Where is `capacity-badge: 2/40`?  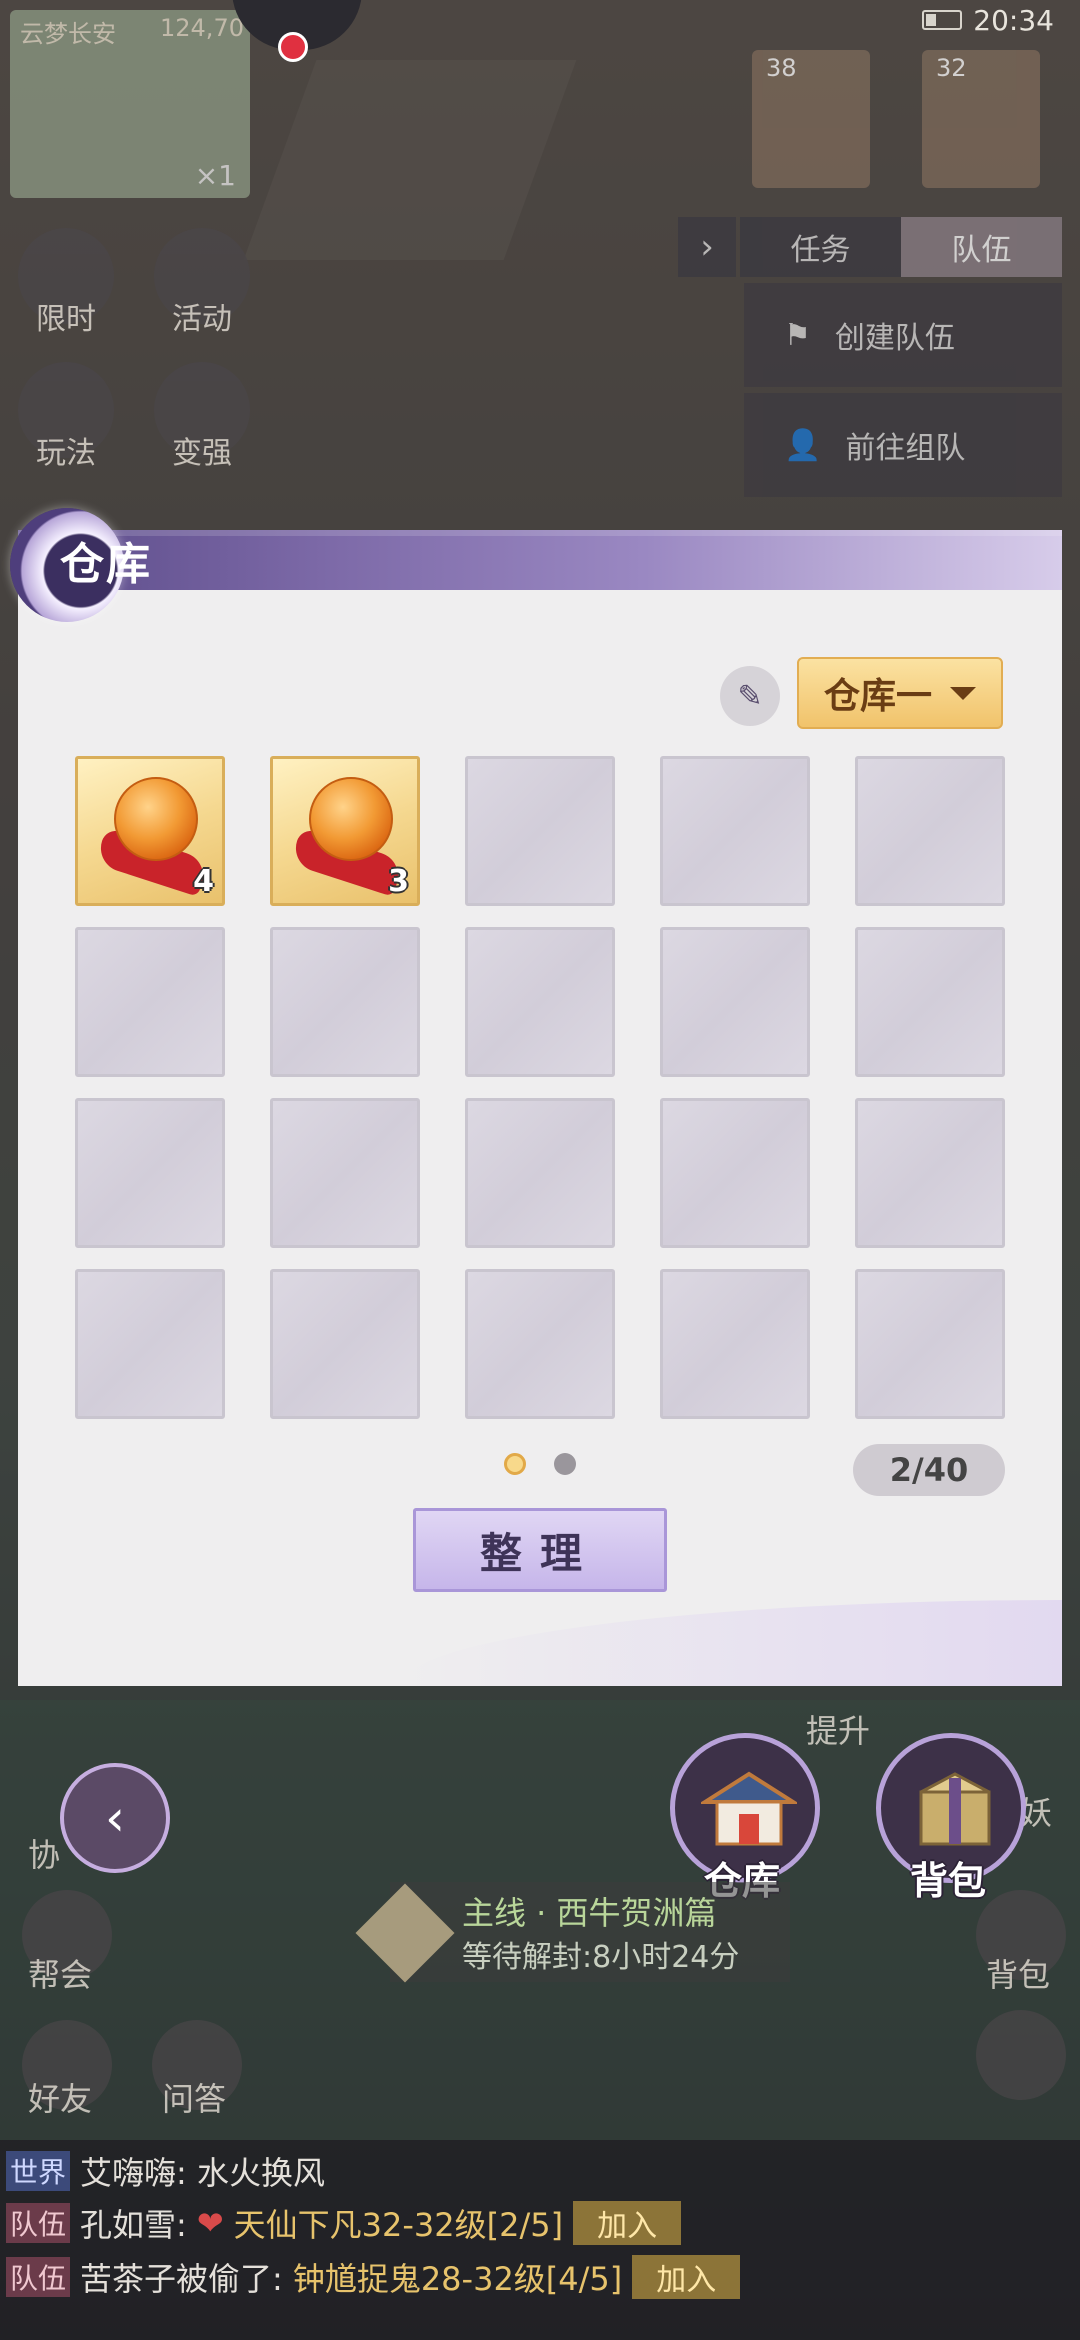
capacity-badge: 2/40 is located at coordinates (929, 1470).